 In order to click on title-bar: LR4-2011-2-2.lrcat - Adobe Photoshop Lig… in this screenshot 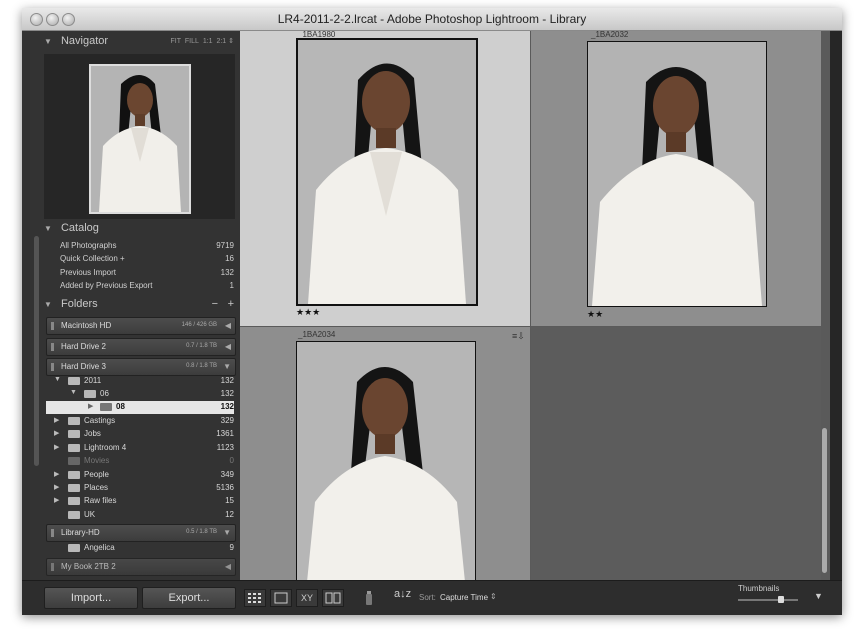, I will do `click(432, 19)`.